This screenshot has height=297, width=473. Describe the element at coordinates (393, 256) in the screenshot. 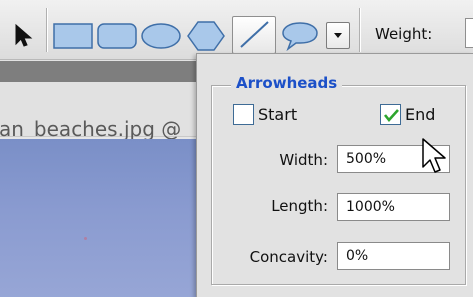

I see `concavity-input: 0%` at that location.